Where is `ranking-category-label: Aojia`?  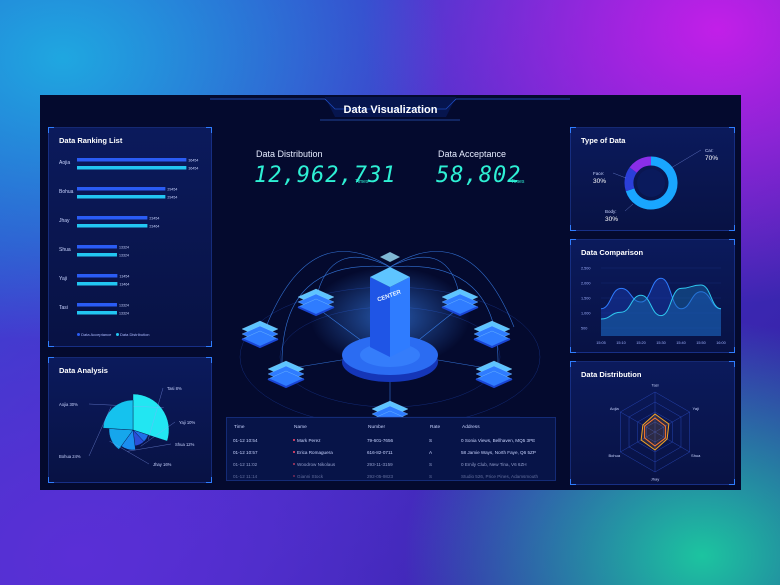 ranking-category-label: Aojia is located at coordinates (64, 163).